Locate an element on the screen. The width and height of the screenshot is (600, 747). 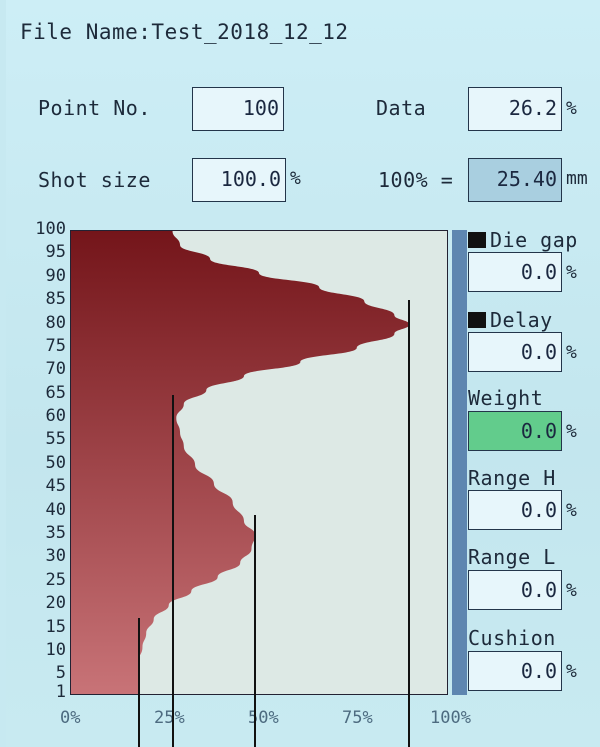
range-l-unit: % is located at coordinates (571, 590).